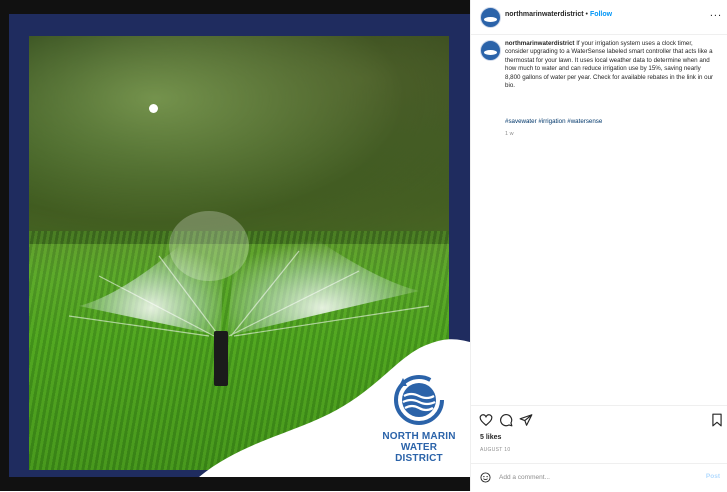 The image size is (727, 492). Describe the element at coordinates (486, 420) in the screenshot. I see `heart-icon` at that location.